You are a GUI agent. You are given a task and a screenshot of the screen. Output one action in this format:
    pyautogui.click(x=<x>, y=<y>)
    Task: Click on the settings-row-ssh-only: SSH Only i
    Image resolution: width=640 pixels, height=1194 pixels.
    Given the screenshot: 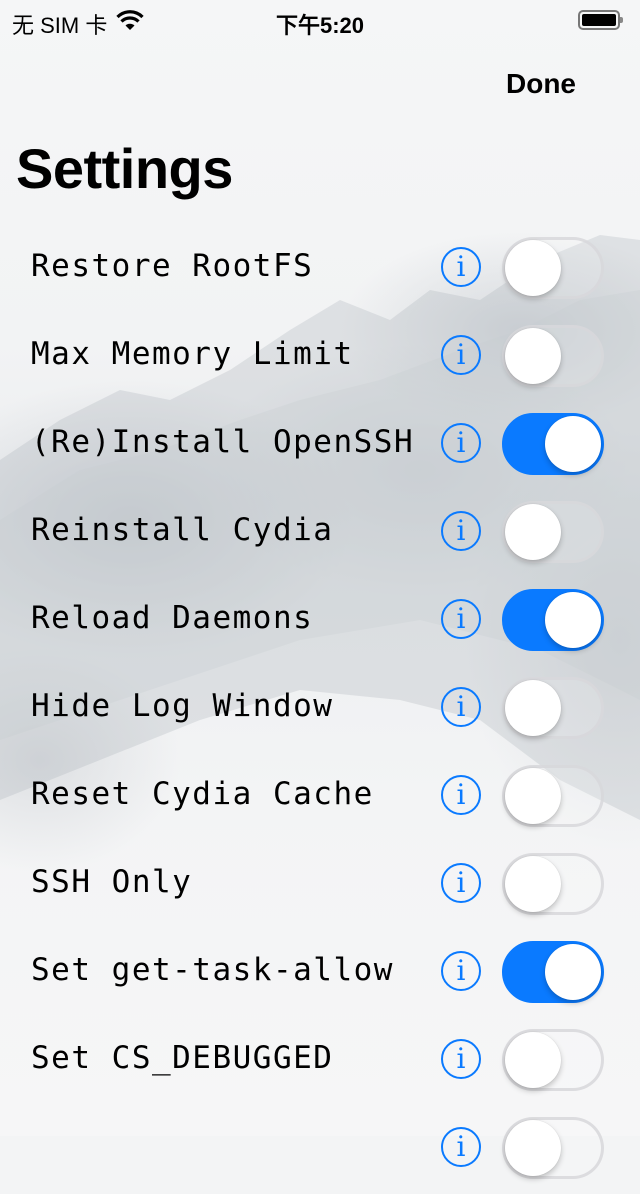 What is the action you would take?
    pyautogui.click(x=320, y=886)
    